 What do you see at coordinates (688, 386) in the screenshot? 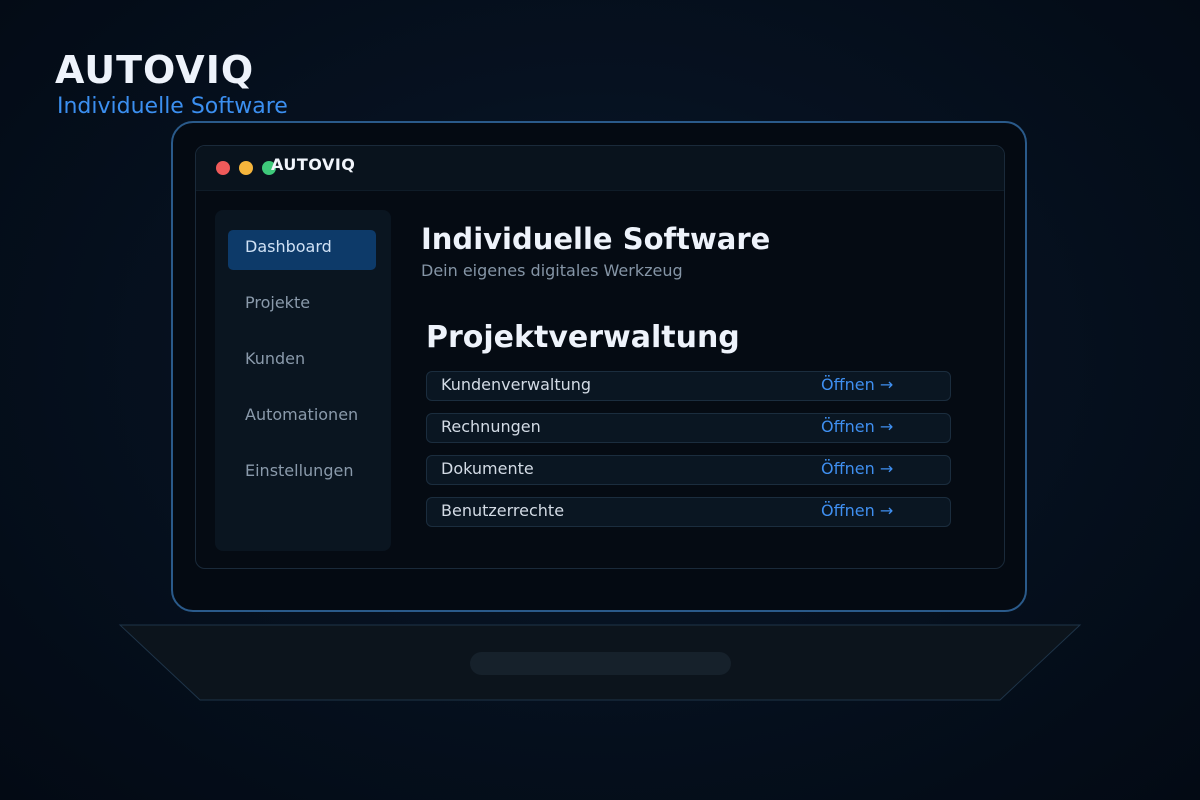
I see `list-item: Kundenverwaltung Öffnen →` at bounding box center [688, 386].